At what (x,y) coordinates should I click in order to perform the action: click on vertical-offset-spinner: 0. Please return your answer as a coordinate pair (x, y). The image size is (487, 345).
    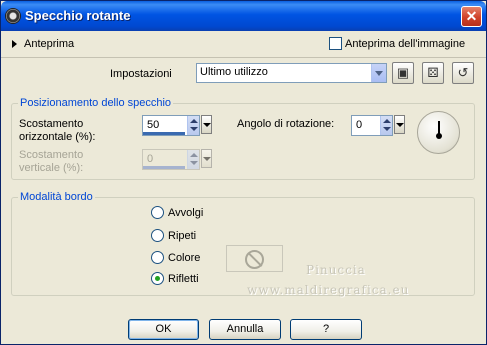
    Looking at the image, I should click on (171, 159).